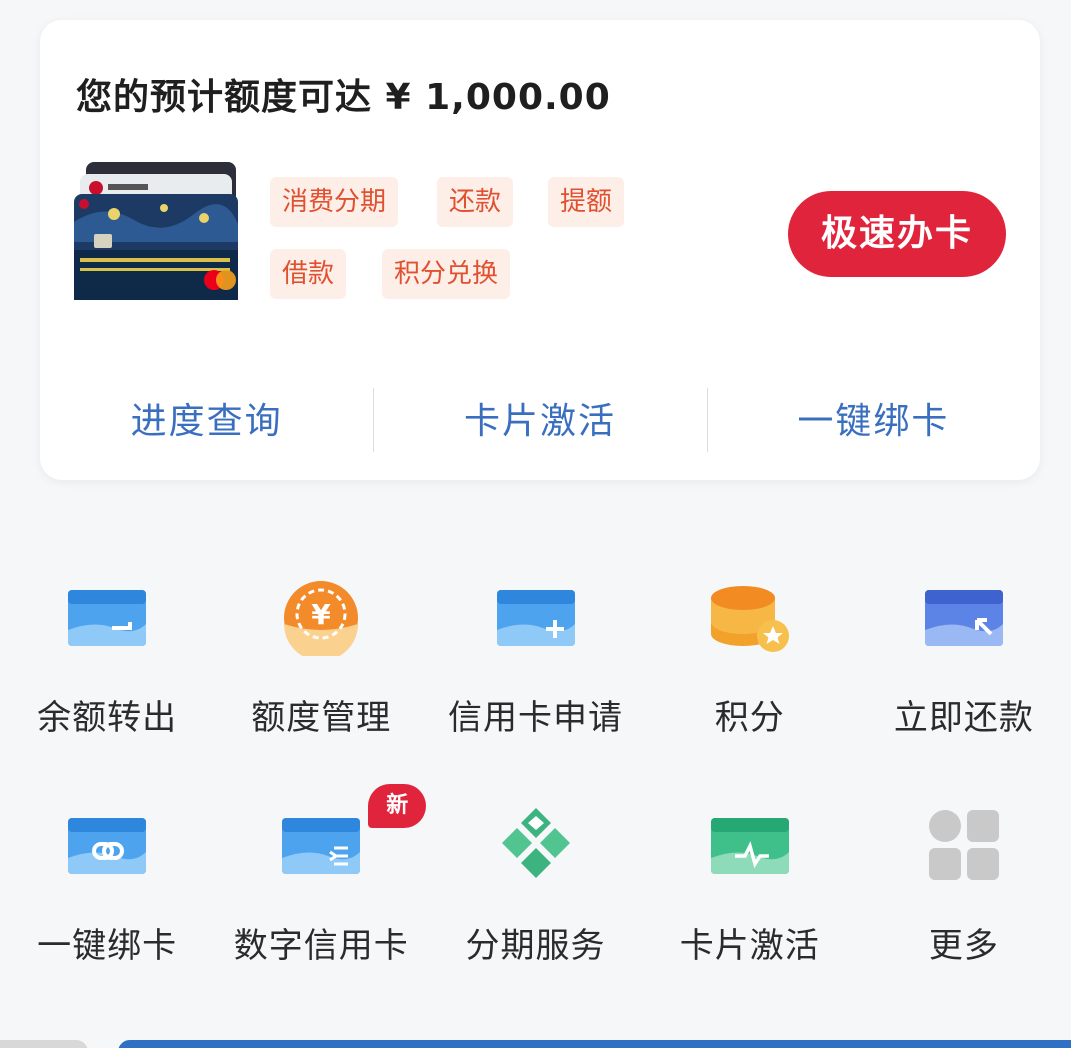  What do you see at coordinates (343, 97) in the screenshot?
I see `quota-text: 您的预计额度可达 ¥ 1,000.00` at bounding box center [343, 97].